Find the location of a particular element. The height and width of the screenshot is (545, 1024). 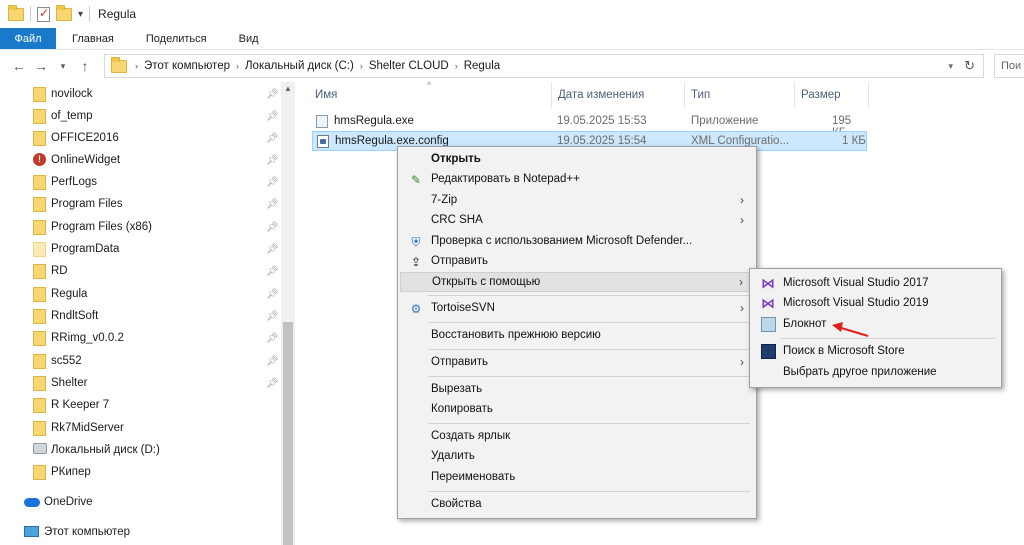

annotation-arrow is located at coordinates (850, 329).